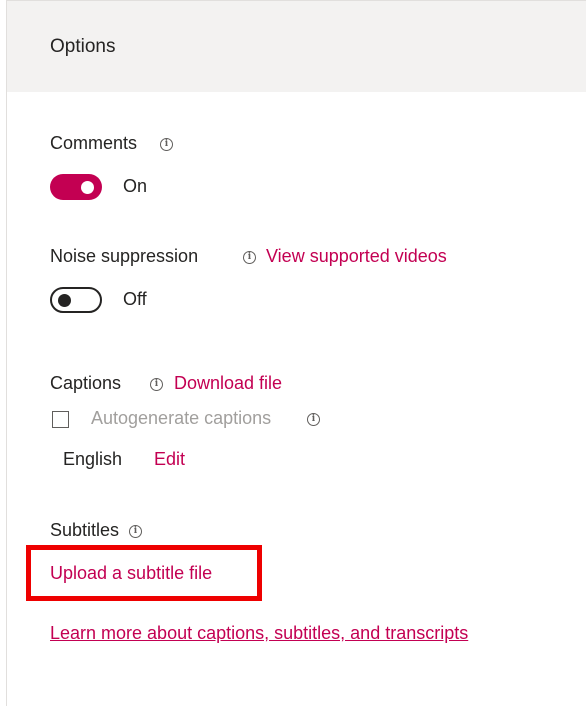  I want to click on view-supported-videos-link: View supported videos, so click(356, 256).